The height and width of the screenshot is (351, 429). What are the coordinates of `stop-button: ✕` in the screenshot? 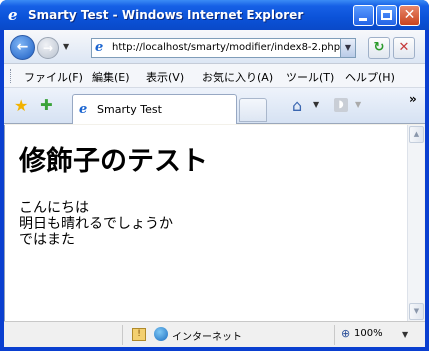 It's located at (404, 48).